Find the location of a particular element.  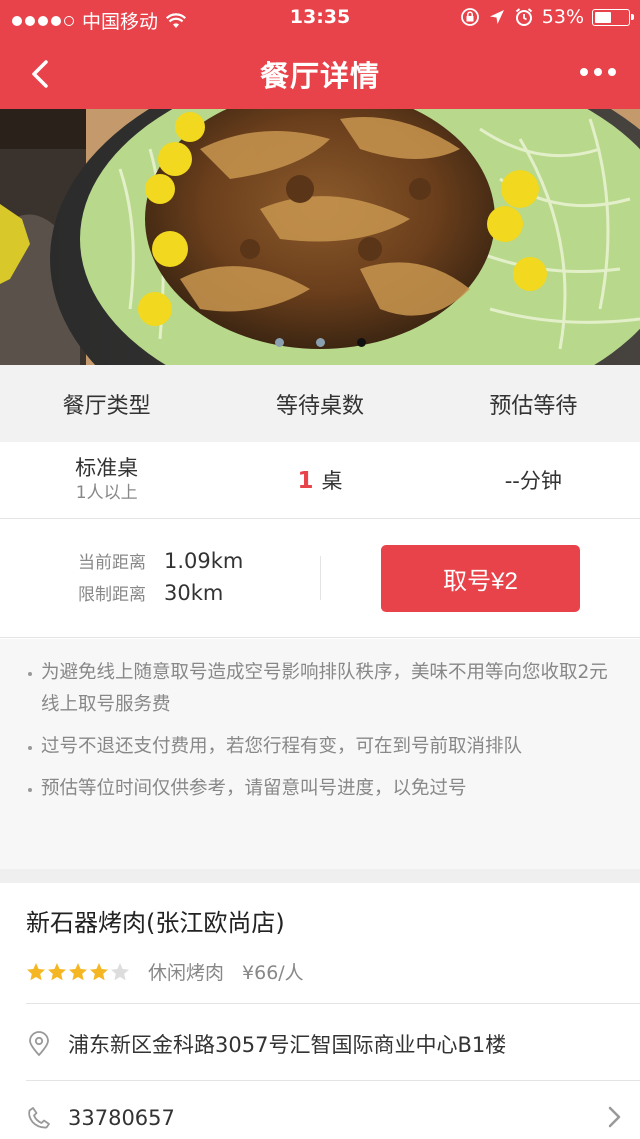

phone-number: 33780657 is located at coordinates (121, 1118).